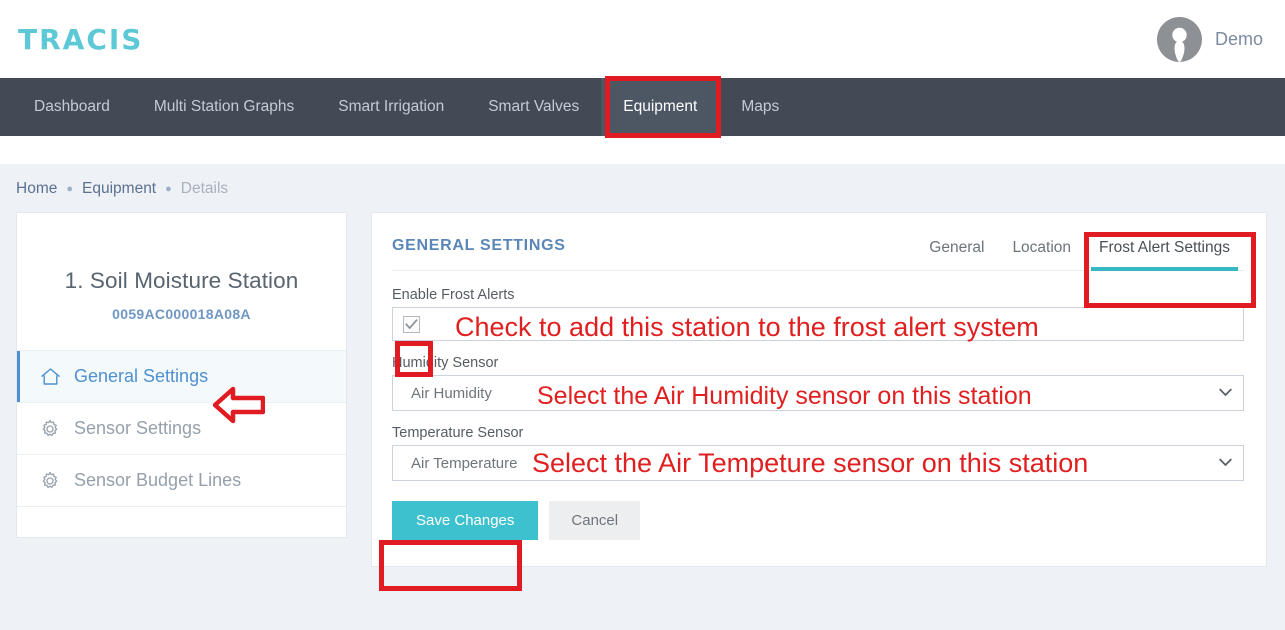  What do you see at coordinates (445, 363) in the screenshot?
I see `field-label: Humidity Sensor` at bounding box center [445, 363].